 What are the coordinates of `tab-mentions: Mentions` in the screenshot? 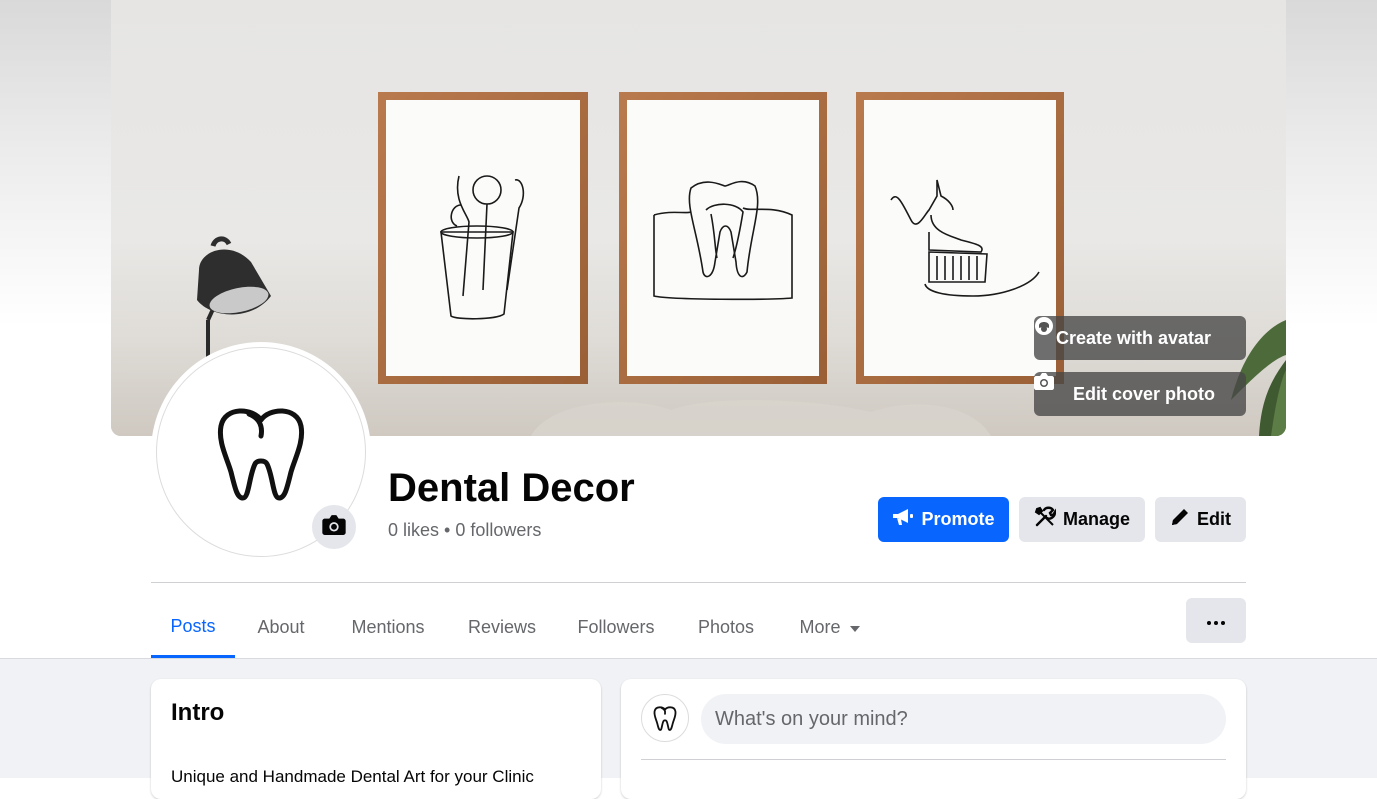 It's located at (388, 627).